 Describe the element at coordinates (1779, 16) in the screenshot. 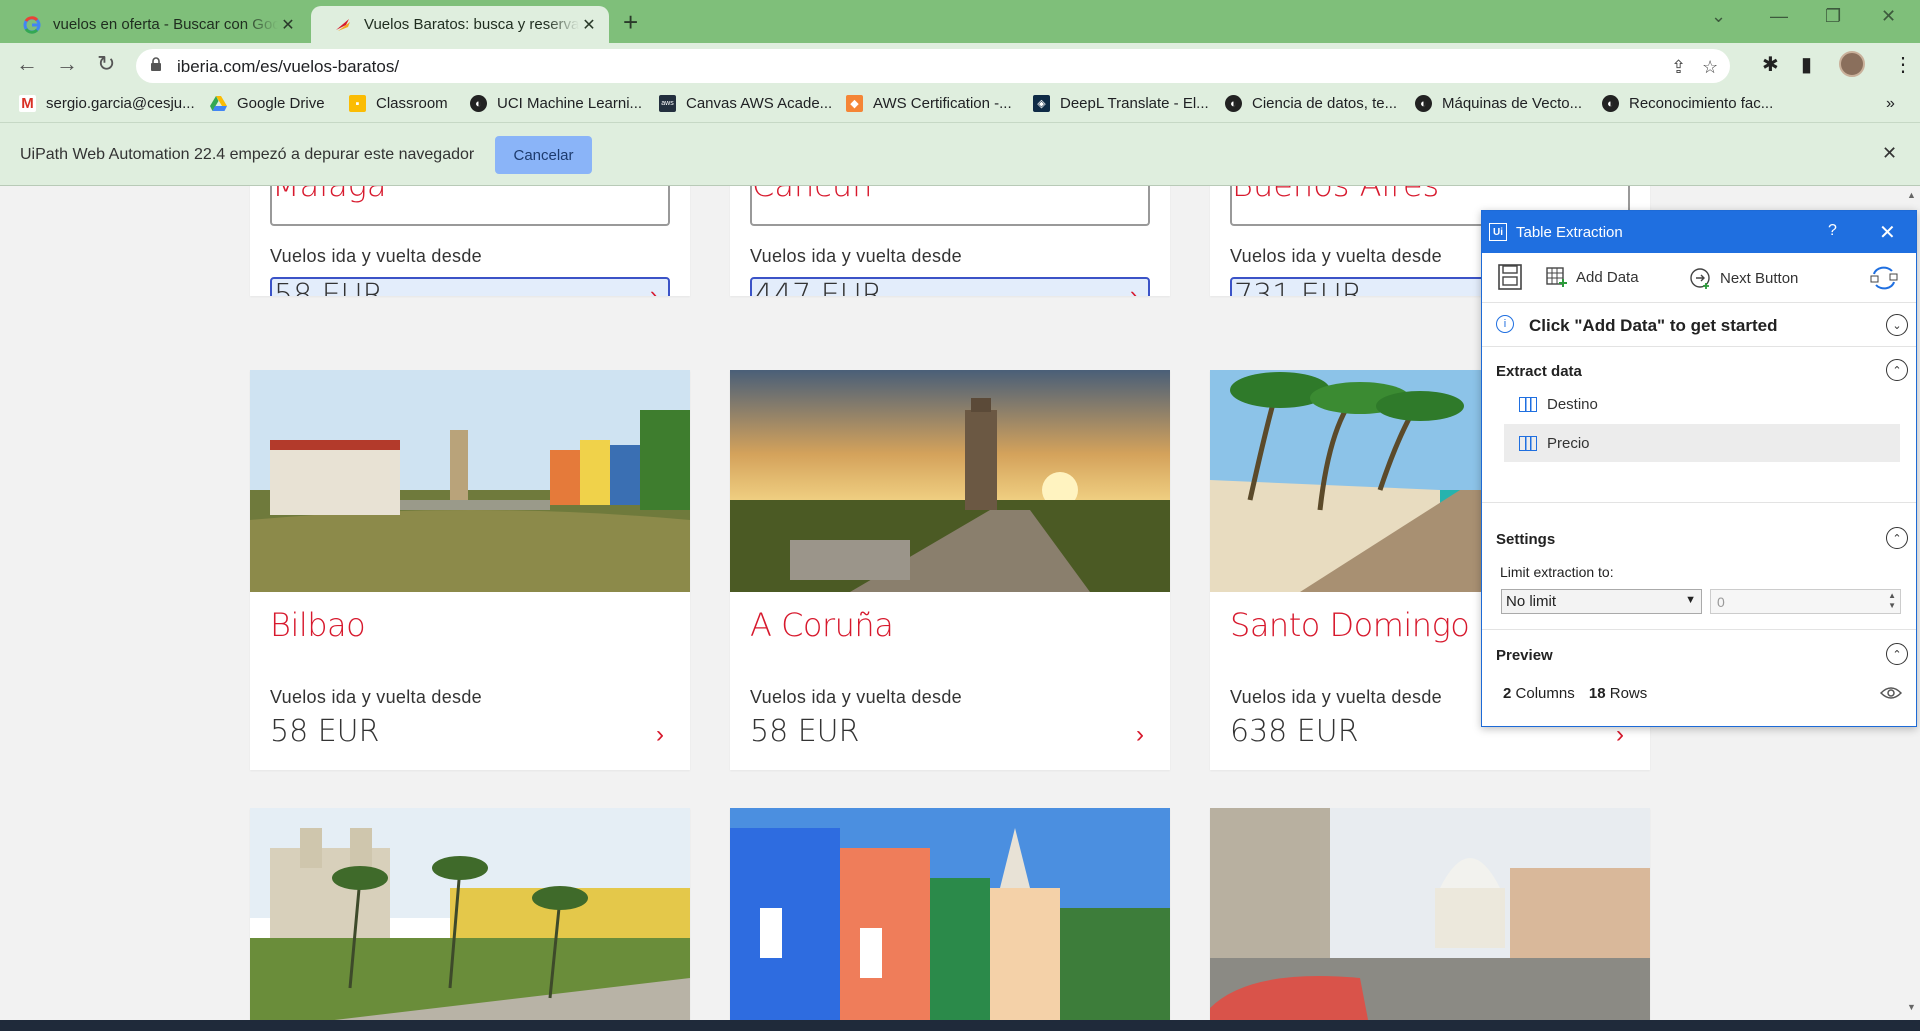

I see `minimize-icon: —` at that location.